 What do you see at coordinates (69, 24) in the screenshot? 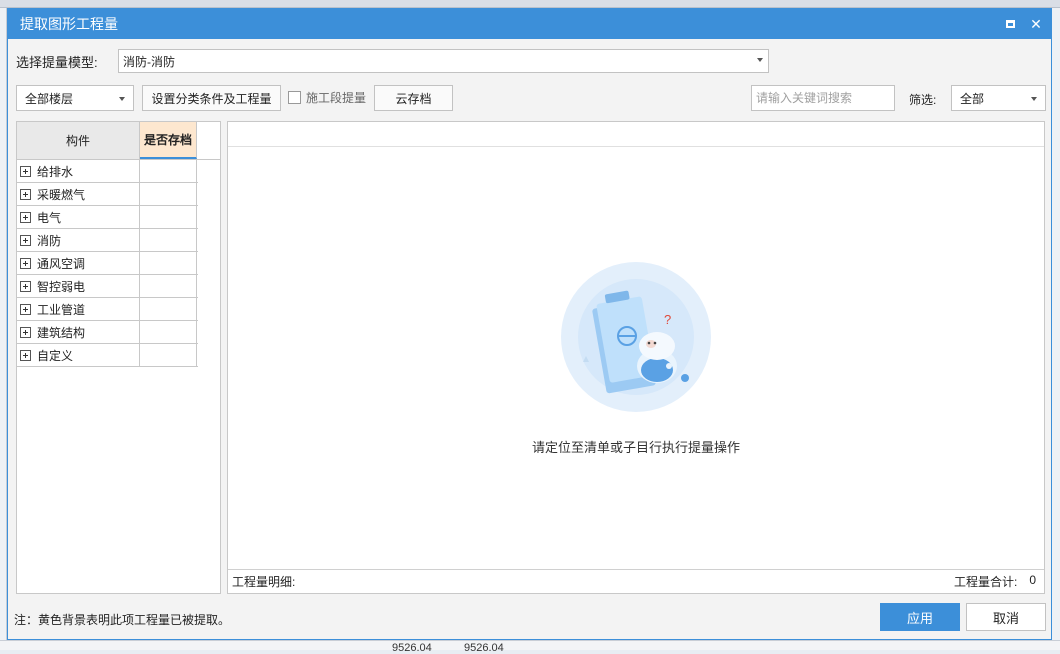
I see `dialog-title: 提取图形工程量` at bounding box center [69, 24].